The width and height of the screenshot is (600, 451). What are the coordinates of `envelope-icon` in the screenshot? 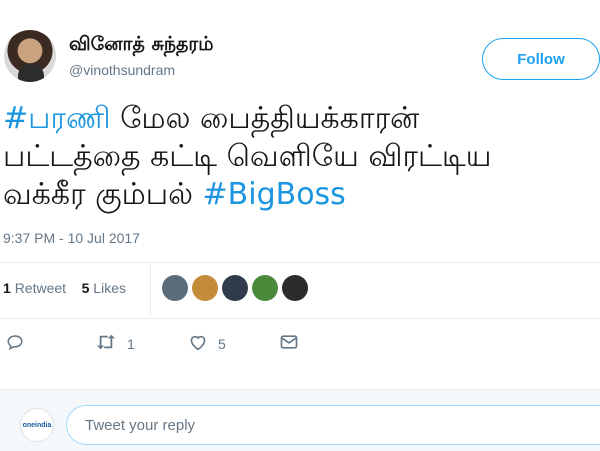 It's located at (289, 343).